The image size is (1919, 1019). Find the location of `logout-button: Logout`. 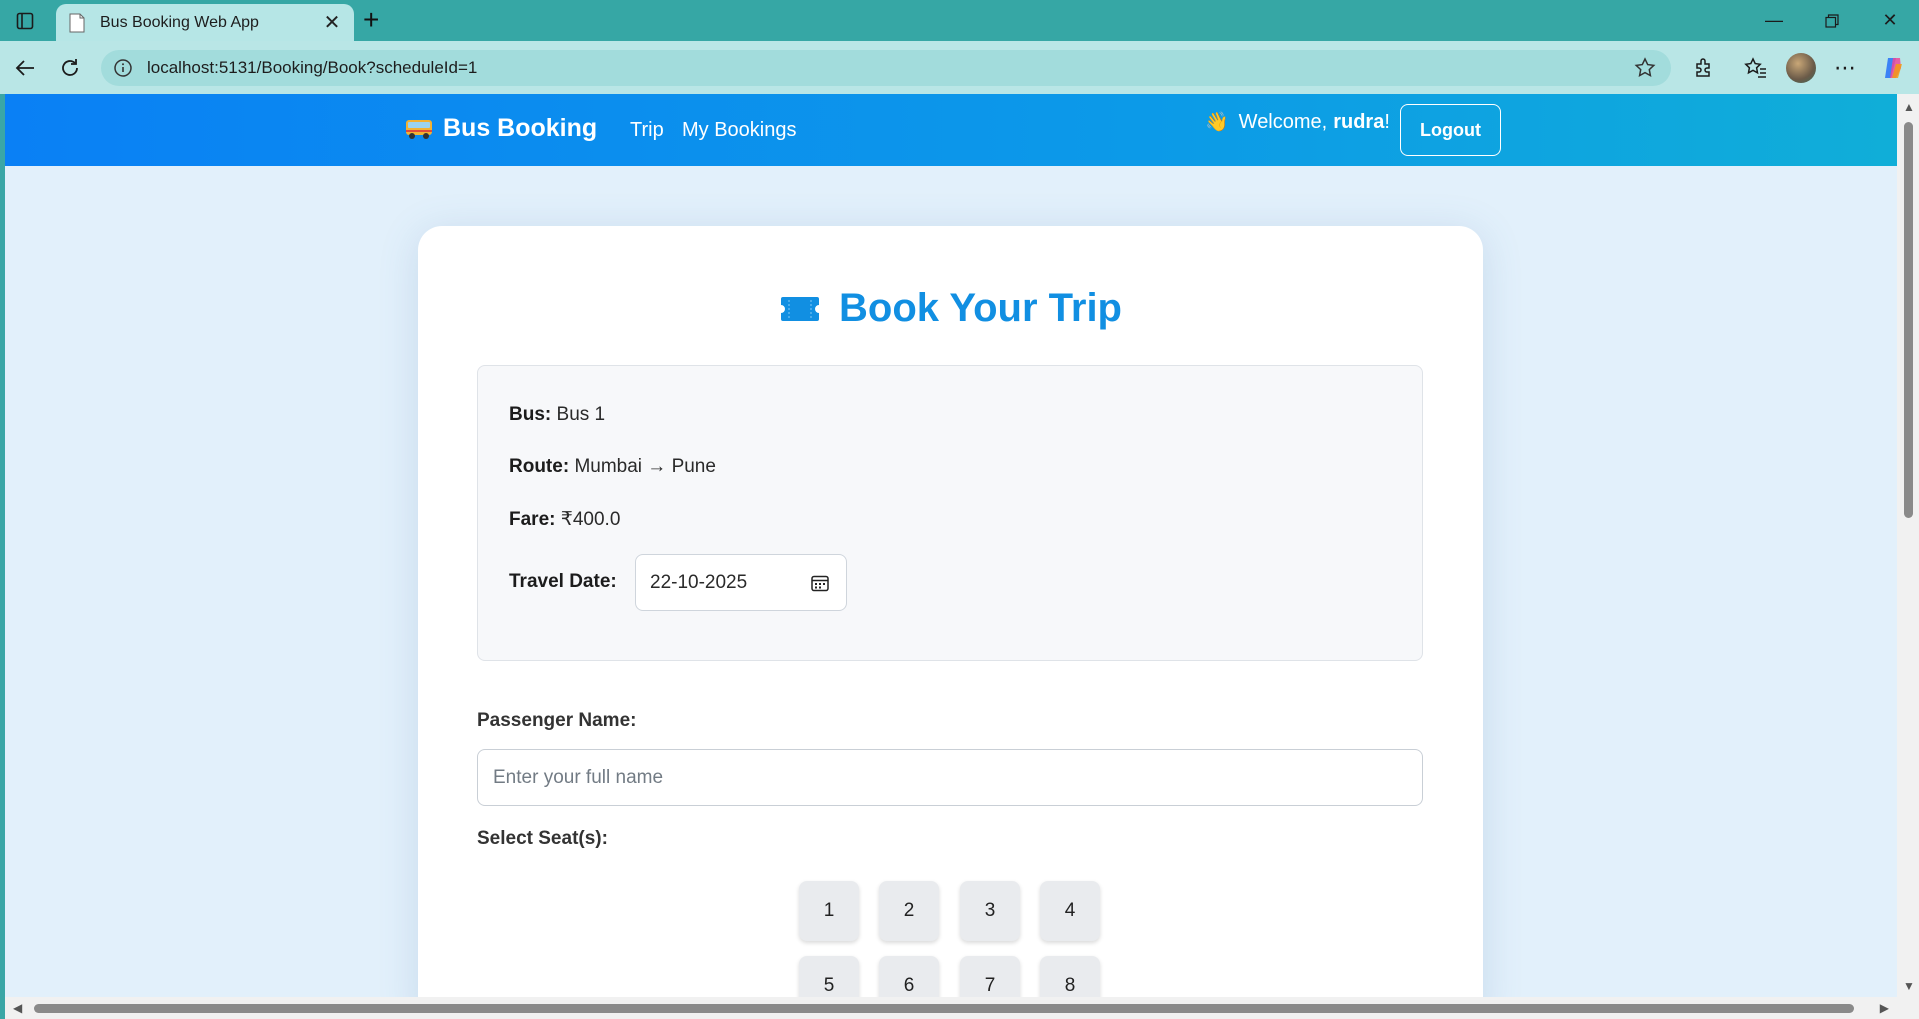

logout-button: Logout is located at coordinates (1450, 130).